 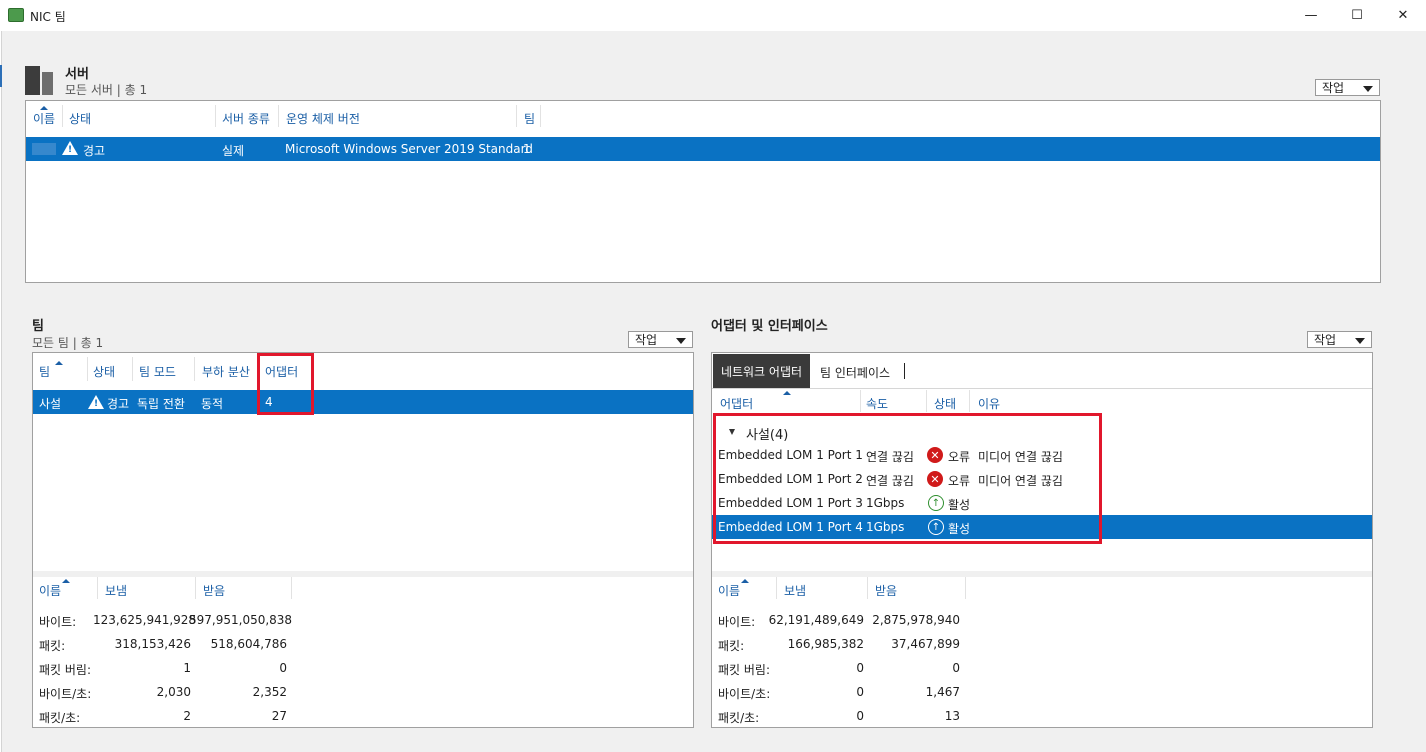 I want to click on server-icon, so click(x=39, y=80).